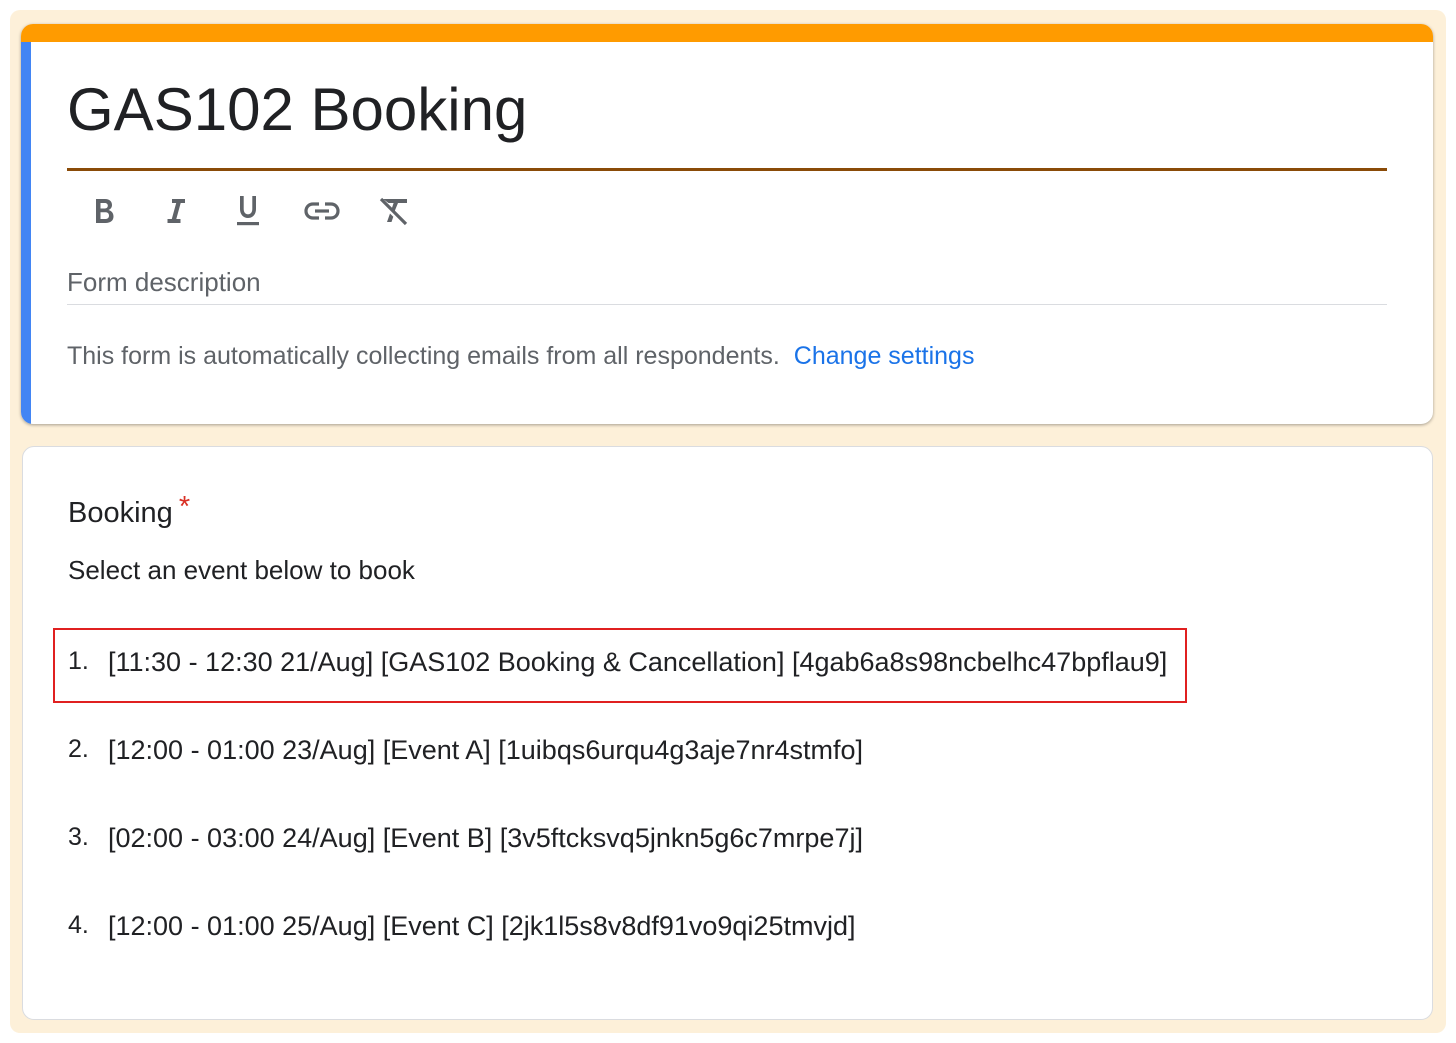 The image size is (1456, 1043). What do you see at coordinates (78, 837) in the screenshot?
I see `event-number: 3.` at bounding box center [78, 837].